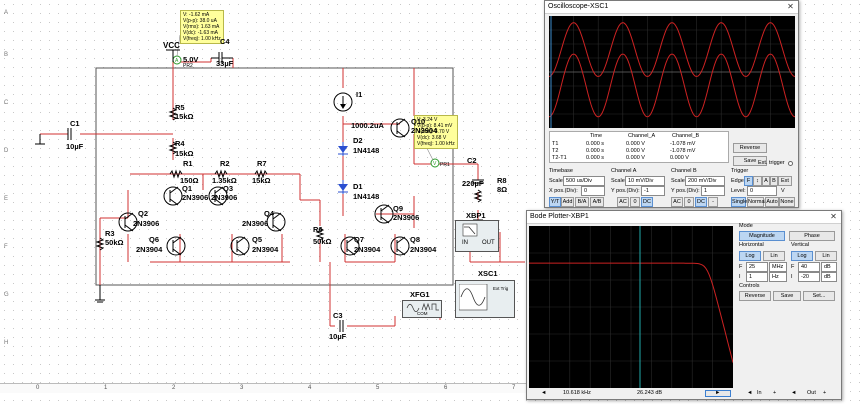 This screenshot has width=865, height=404. Describe the element at coordinates (778, 277) in the screenshot. I see `bode-horizontal-i-unit: Hz` at that location.